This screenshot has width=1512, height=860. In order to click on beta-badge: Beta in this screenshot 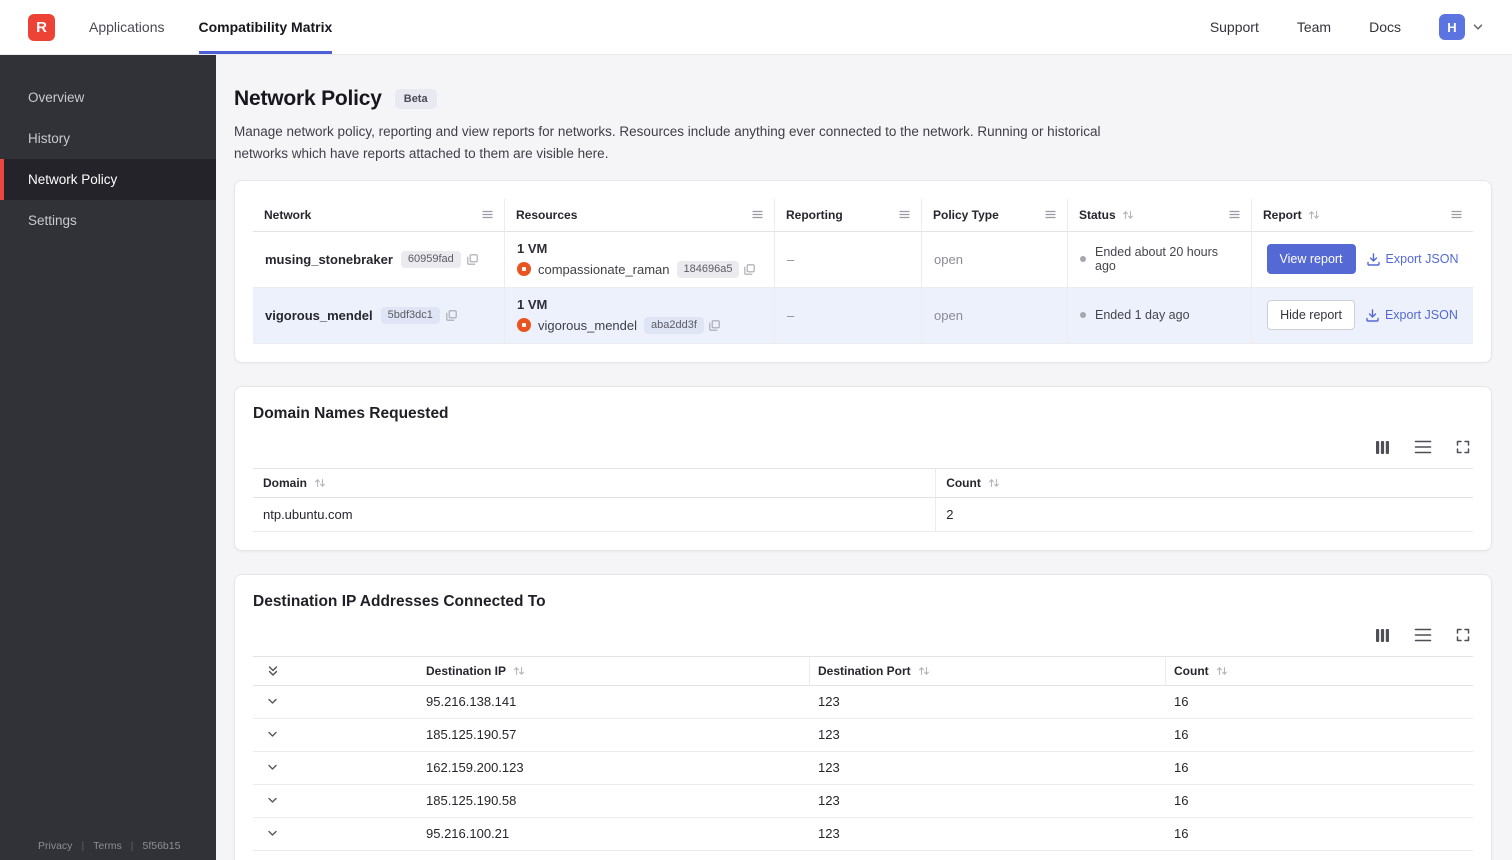, I will do `click(415, 99)`.